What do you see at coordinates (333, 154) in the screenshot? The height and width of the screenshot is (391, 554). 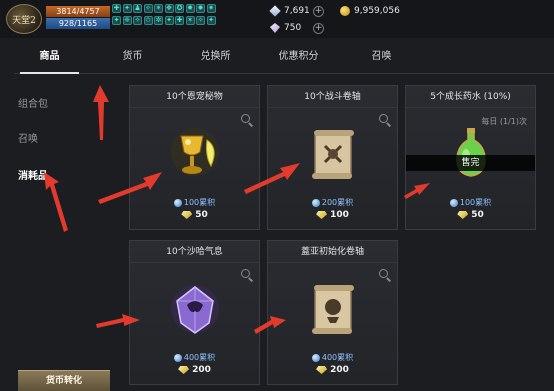 I see `battle-scroll-icon` at bounding box center [333, 154].